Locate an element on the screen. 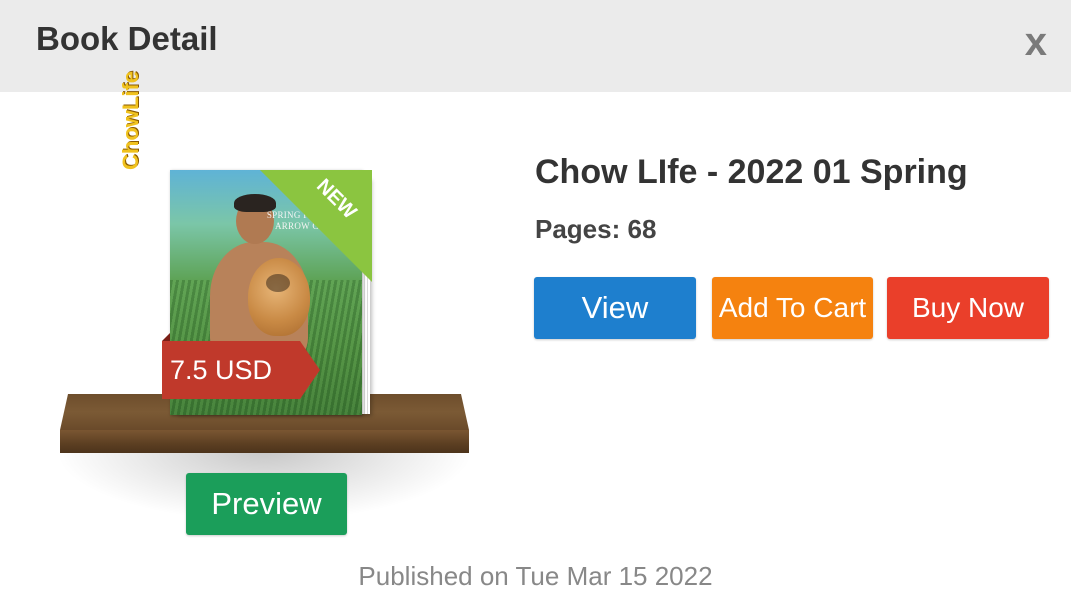  add-to-cart-button: Add To Cart is located at coordinates (792, 308).